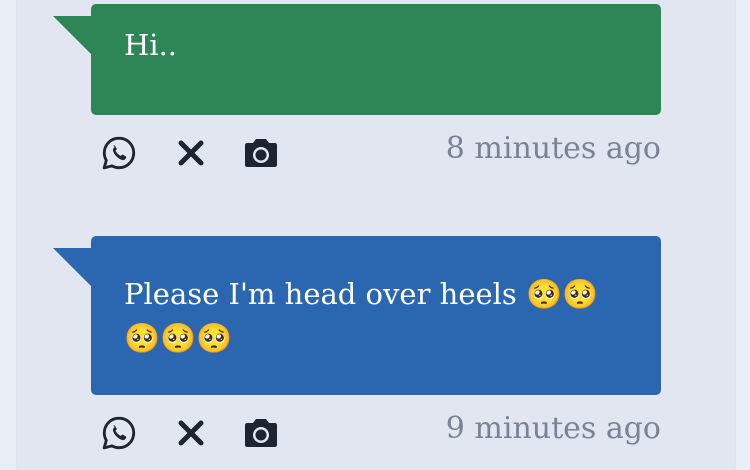  Describe the element at coordinates (553, 148) in the screenshot. I see `message-timestamp: 8 minutes ago` at that location.